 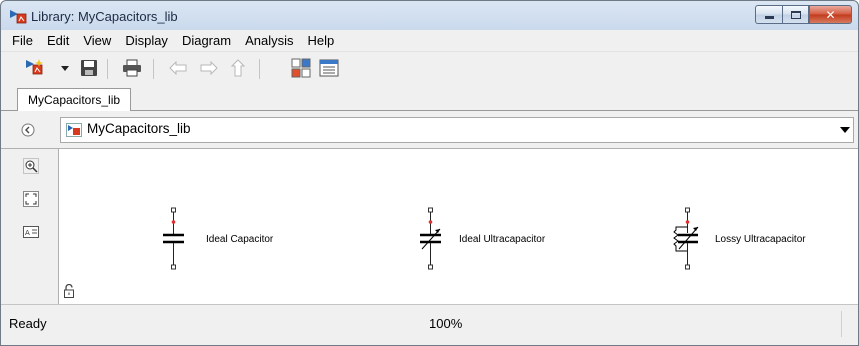 I want to click on menu-analysis: Analysis, so click(x=269, y=40).